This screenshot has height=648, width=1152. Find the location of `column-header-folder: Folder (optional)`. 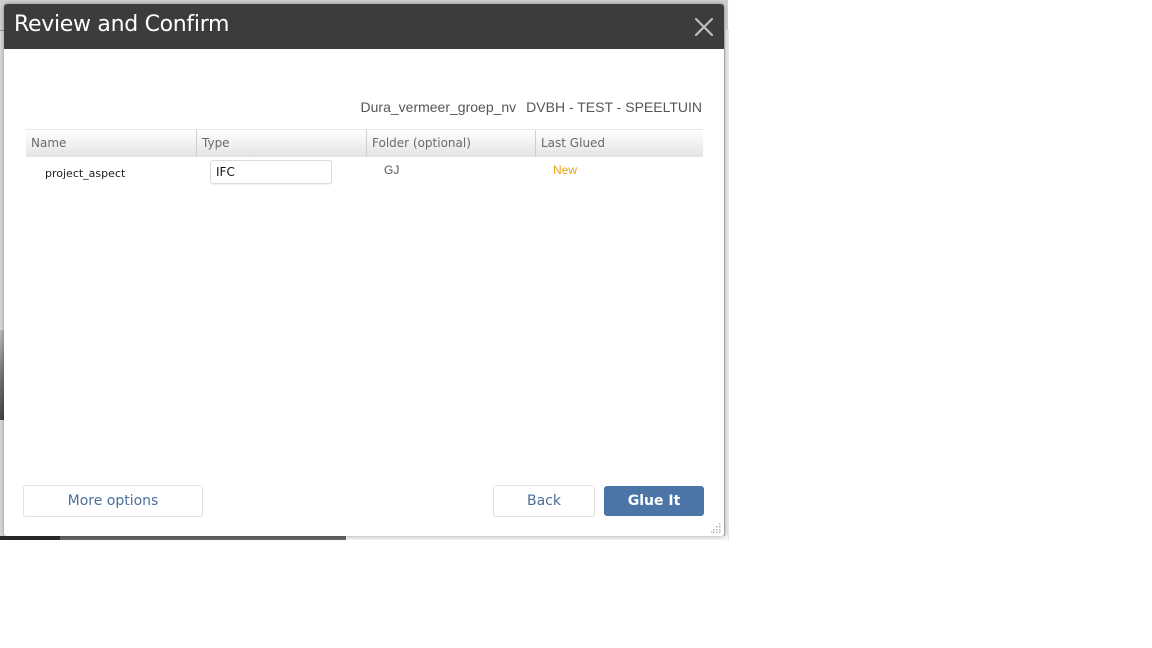

column-header-folder: Folder (optional) is located at coordinates (450, 143).